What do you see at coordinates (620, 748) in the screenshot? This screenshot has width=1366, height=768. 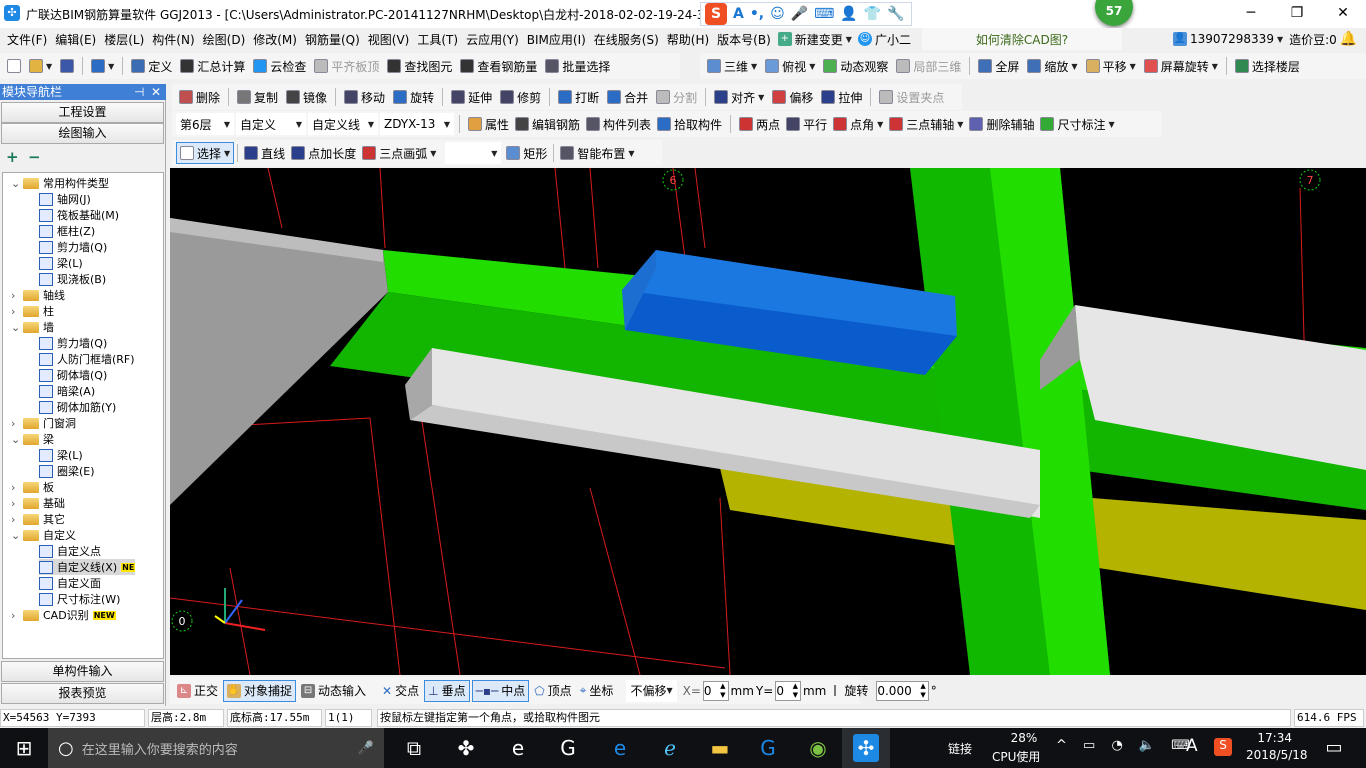 I see `edge-icon: e` at bounding box center [620, 748].